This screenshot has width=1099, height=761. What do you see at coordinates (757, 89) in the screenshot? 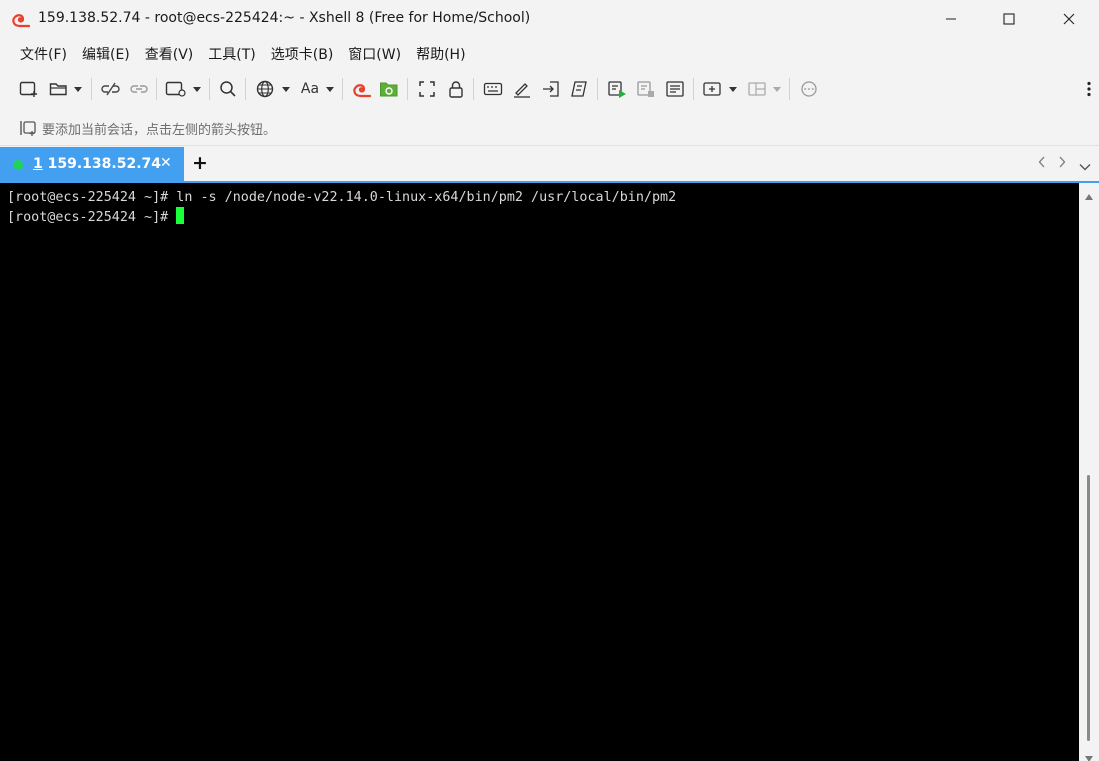
I see `layout-icon` at bounding box center [757, 89].